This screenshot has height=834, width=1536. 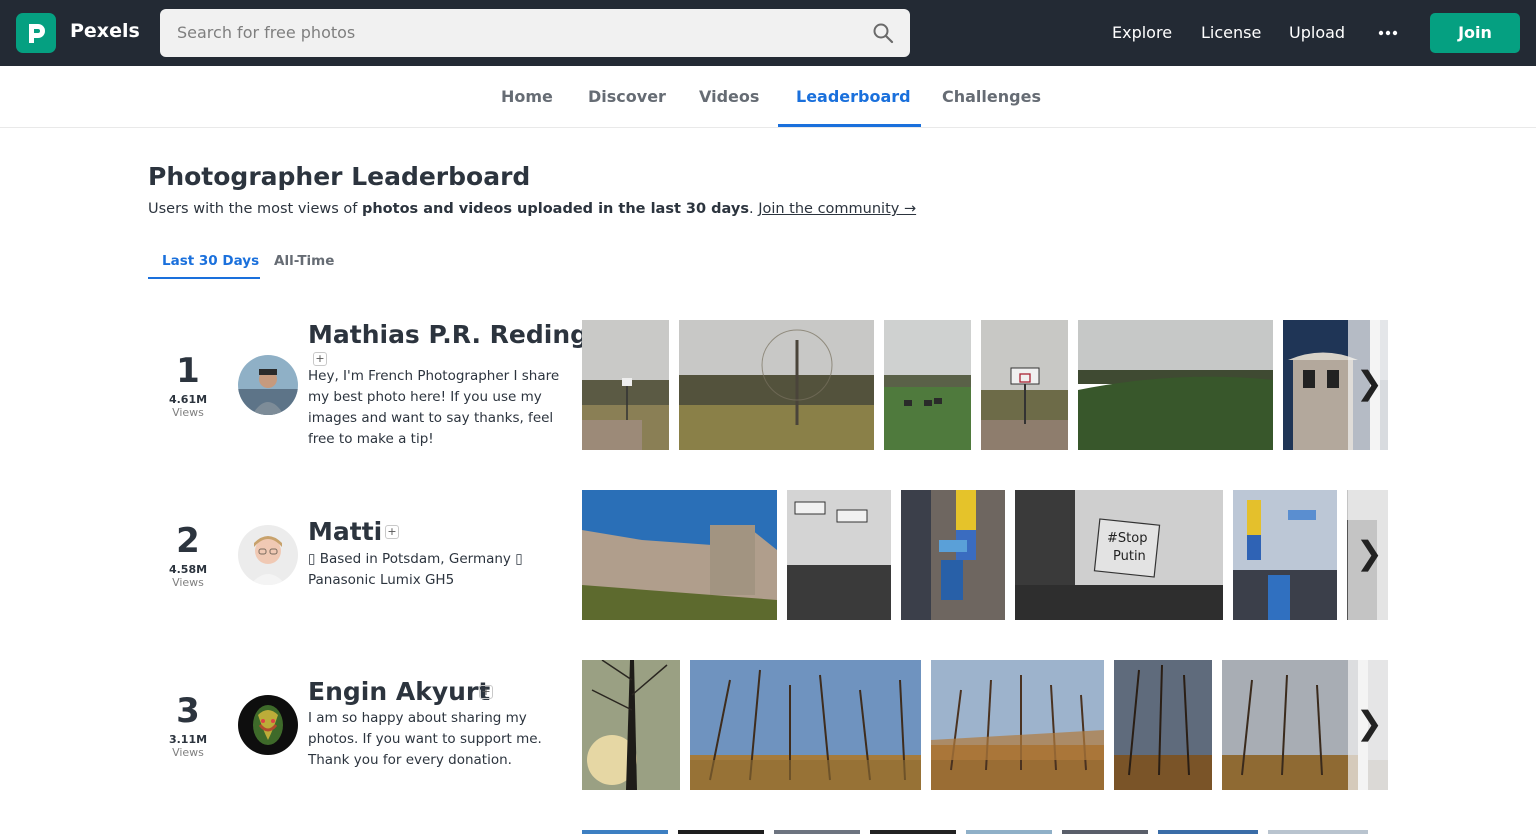 What do you see at coordinates (345, 531) in the screenshot?
I see `photographer-name: Matti` at bounding box center [345, 531].